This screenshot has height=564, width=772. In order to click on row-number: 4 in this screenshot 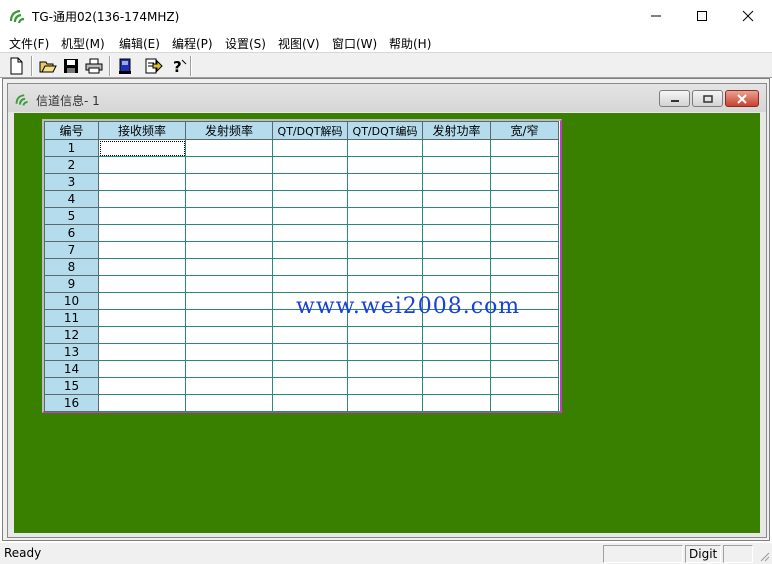, I will do `click(71, 199)`.